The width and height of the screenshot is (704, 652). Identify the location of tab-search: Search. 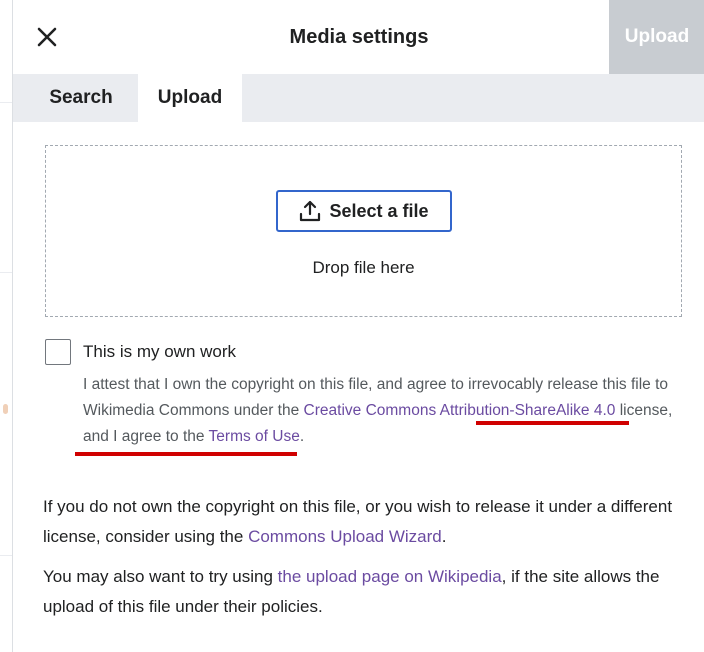
(81, 98).